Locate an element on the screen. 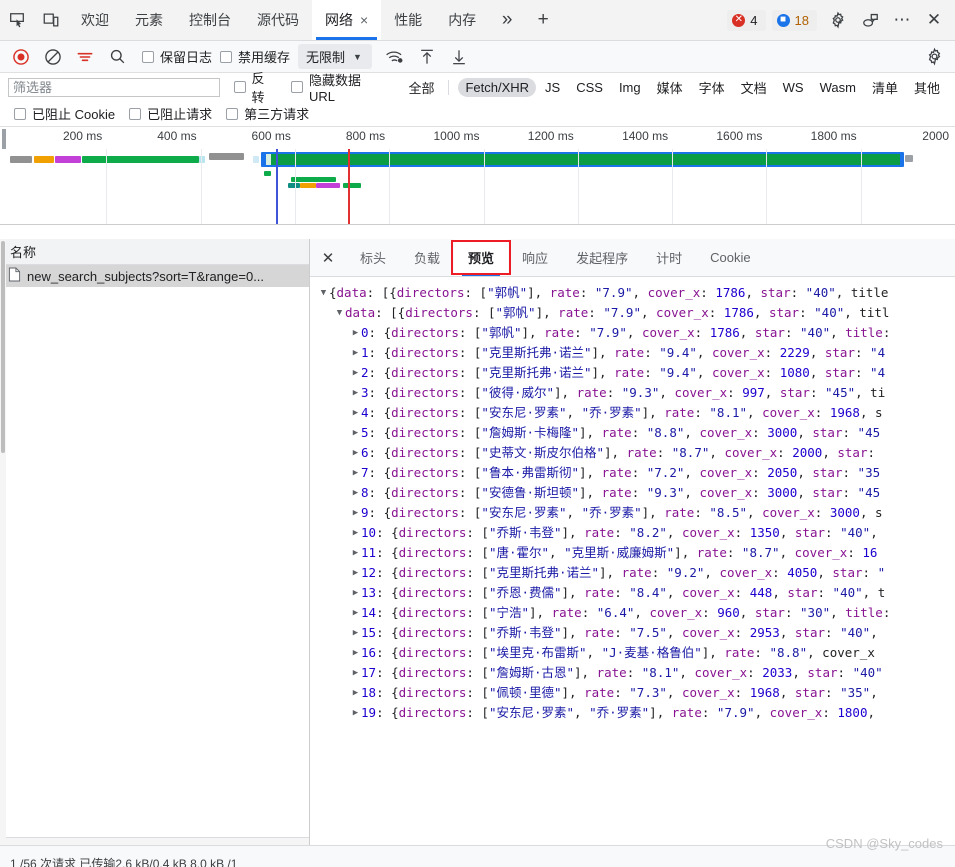 The height and width of the screenshot is (867, 955). filter-type-2: JS is located at coordinates (552, 87).